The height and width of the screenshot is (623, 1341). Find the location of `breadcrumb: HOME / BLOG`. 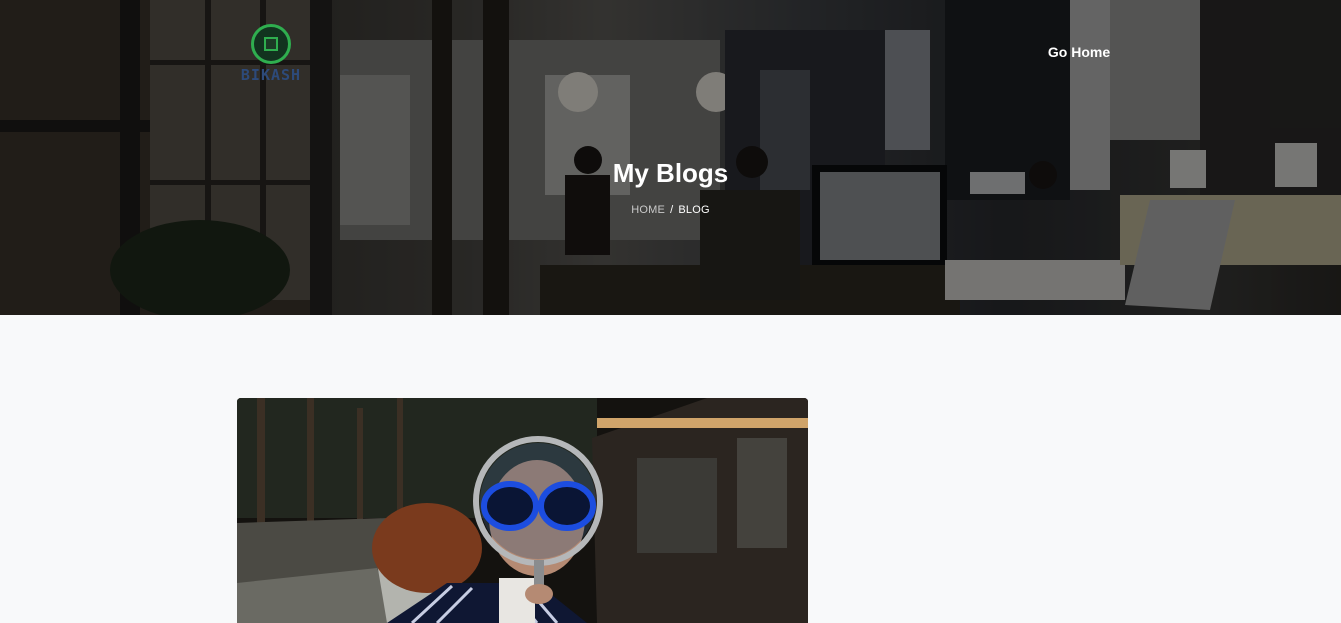

breadcrumb: HOME / BLOG is located at coordinates (670, 210).